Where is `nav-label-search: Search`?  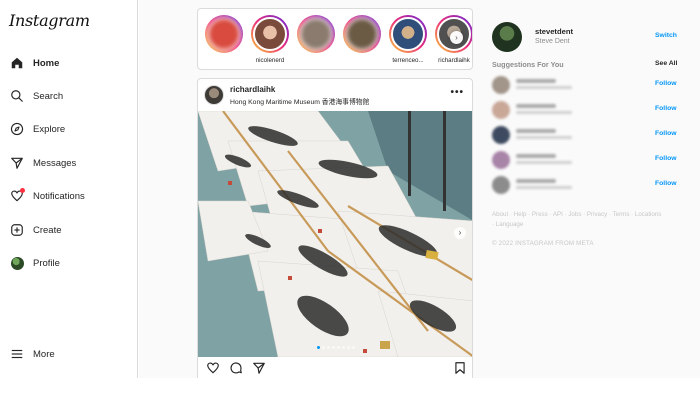
nav-label-search: Search is located at coordinates (48, 96).